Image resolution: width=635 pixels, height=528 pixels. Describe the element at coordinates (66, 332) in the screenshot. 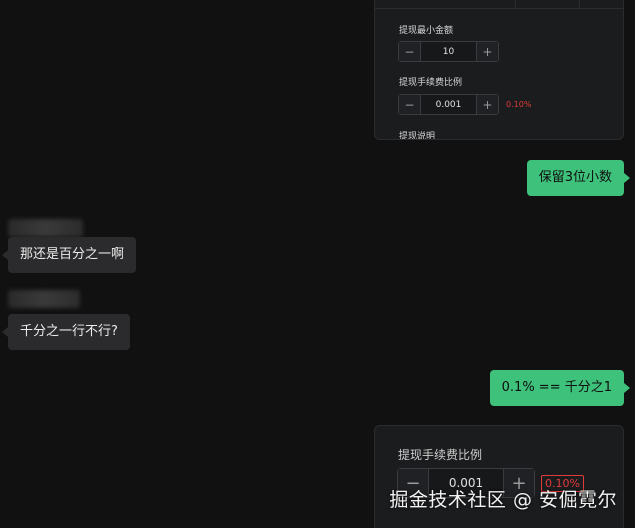

I see `incoming-message-bubble: 千分之一行不行?` at that location.